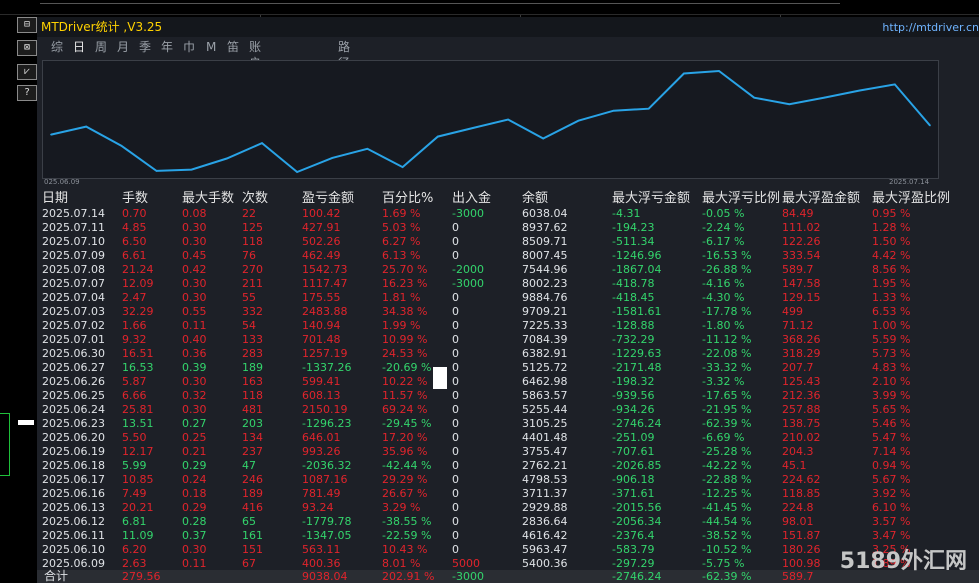 Image resolution: width=979 pixels, height=583 pixels. What do you see at coordinates (633, 535) in the screenshot?
I see `row-max-float-loss: -2376.4` at bounding box center [633, 535].